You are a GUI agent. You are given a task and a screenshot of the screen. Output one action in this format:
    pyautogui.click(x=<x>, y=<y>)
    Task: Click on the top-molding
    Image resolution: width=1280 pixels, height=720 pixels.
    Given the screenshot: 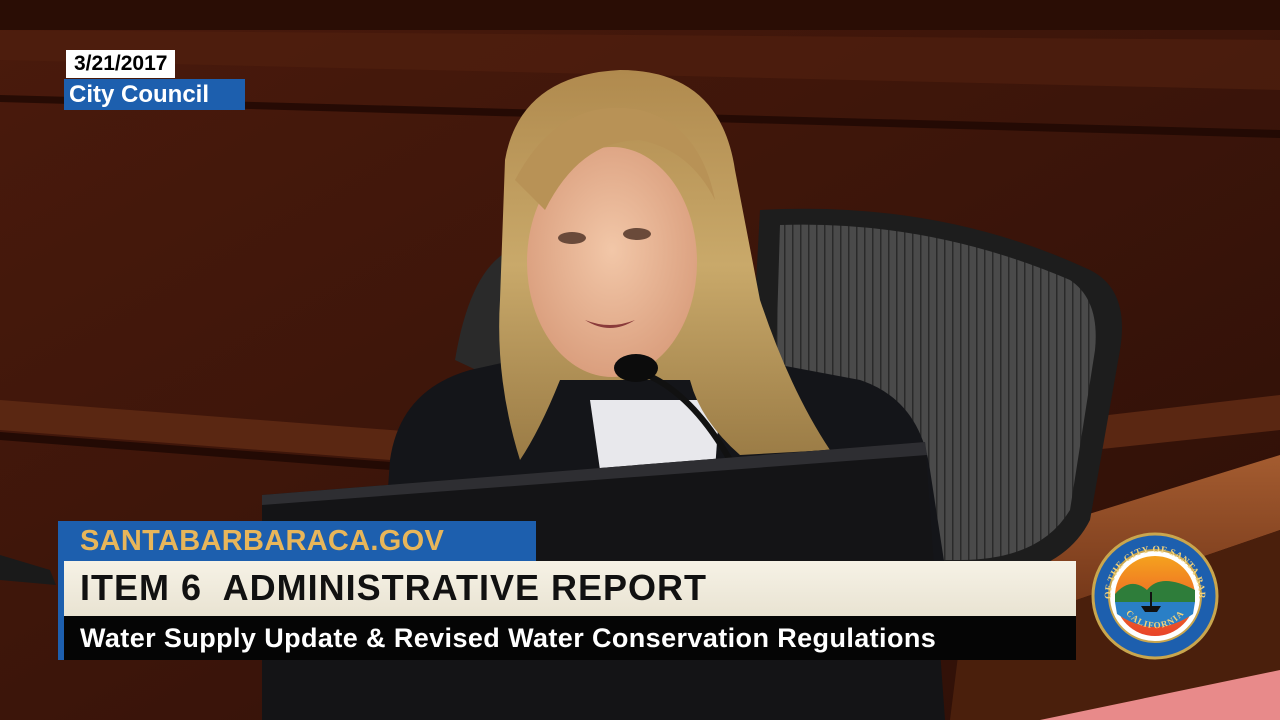 What is the action you would take?
    pyautogui.click(x=640, y=15)
    